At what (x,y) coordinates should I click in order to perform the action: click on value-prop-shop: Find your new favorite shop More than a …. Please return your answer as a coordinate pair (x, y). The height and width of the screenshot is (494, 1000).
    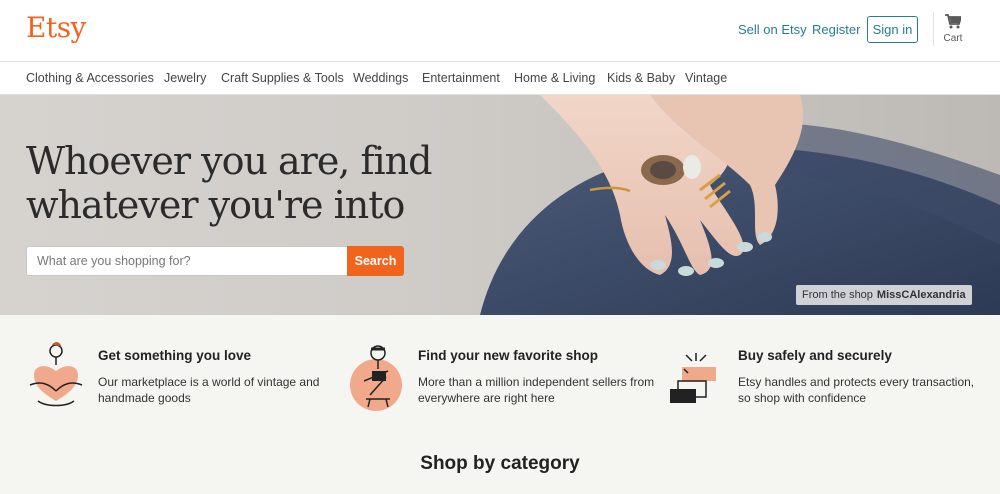
    Looking at the image, I should click on (501, 370).